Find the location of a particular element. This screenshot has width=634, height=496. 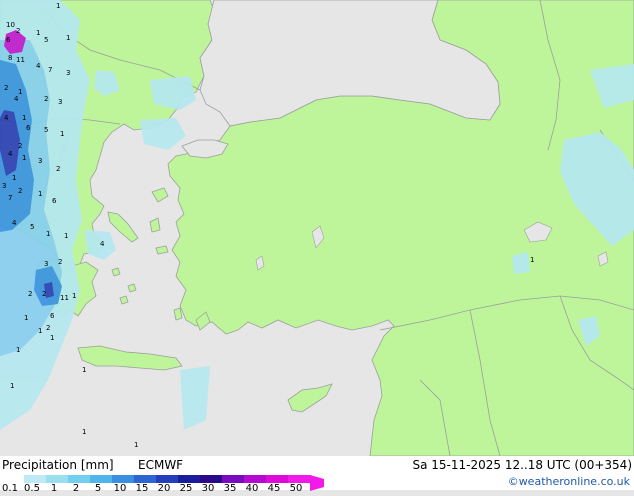

scale-tick-label: 35 is located at coordinates (230, 488).